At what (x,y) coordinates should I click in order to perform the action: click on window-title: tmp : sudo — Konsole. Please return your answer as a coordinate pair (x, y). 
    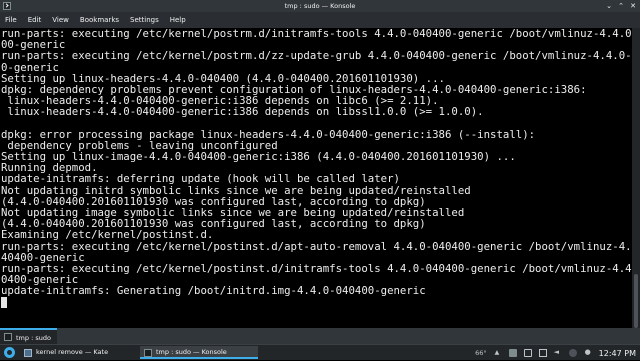
    Looking at the image, I should click on (320, 6).